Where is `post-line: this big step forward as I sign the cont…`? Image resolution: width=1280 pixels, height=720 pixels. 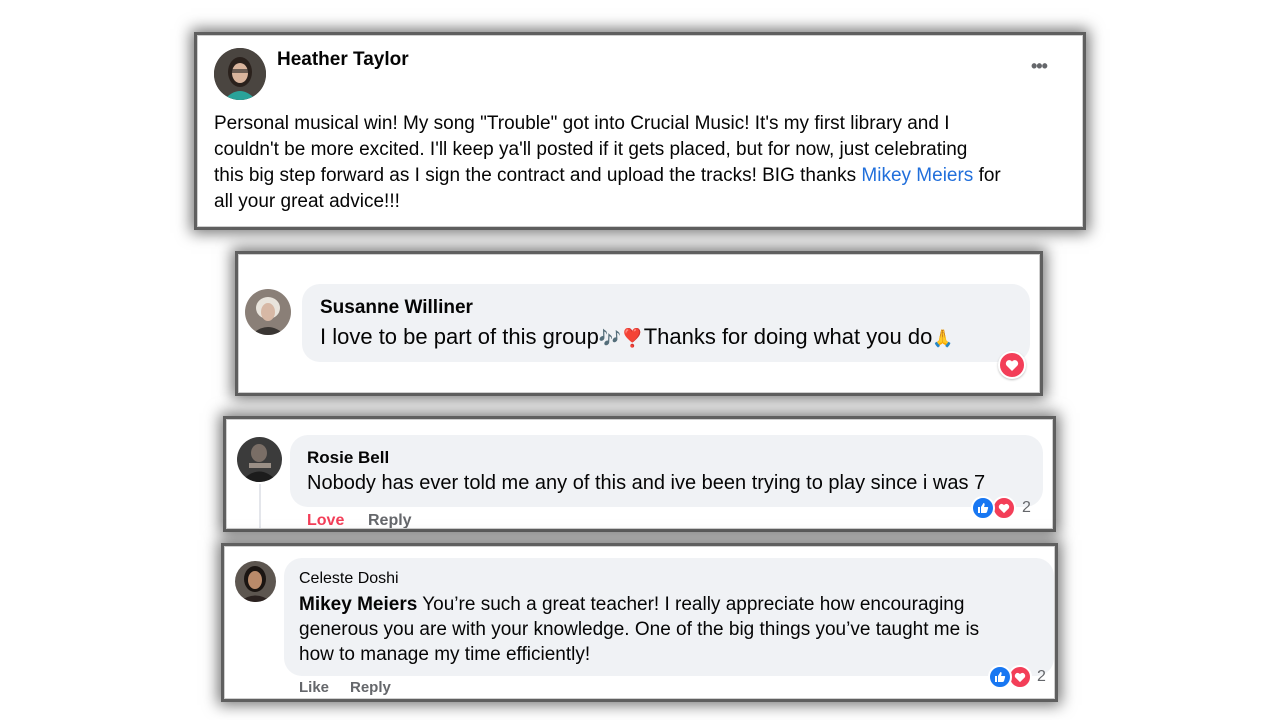
post-line: this big step forward as I sign the cont… is located at coordinates (607, 176).